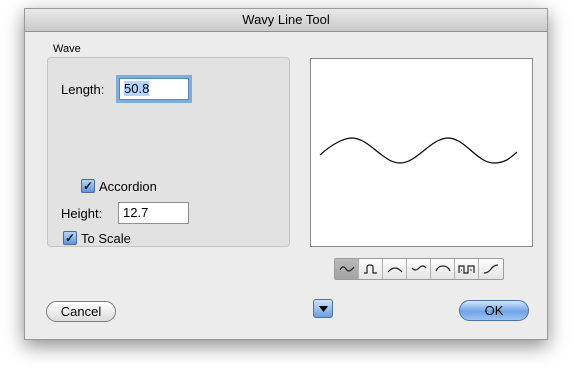 This screenshot has height=369, width=574. I want to click on arc-icon, so click(395, 269).